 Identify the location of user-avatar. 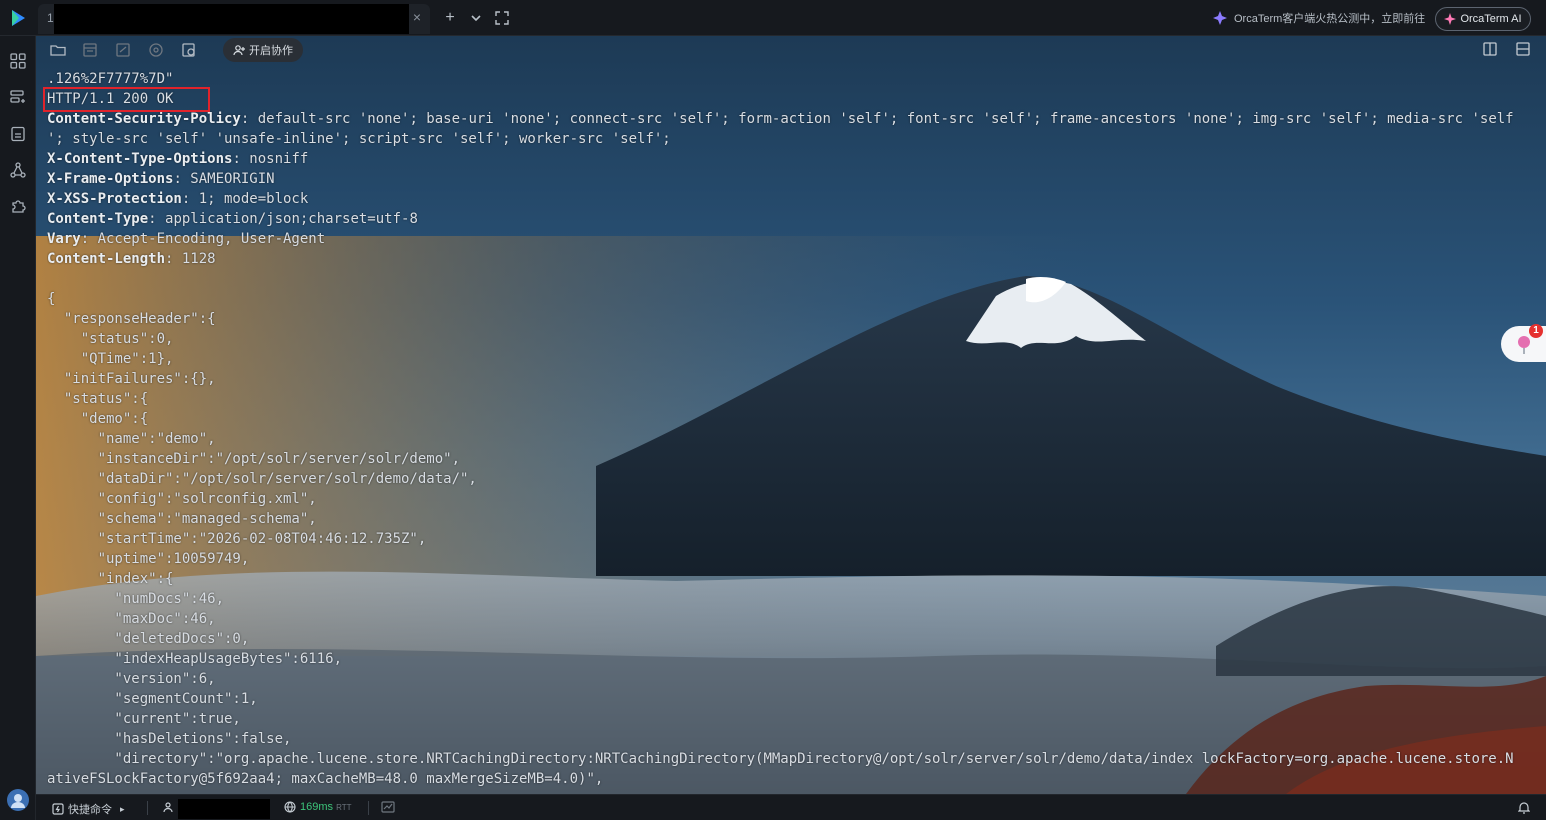
(18, 800).